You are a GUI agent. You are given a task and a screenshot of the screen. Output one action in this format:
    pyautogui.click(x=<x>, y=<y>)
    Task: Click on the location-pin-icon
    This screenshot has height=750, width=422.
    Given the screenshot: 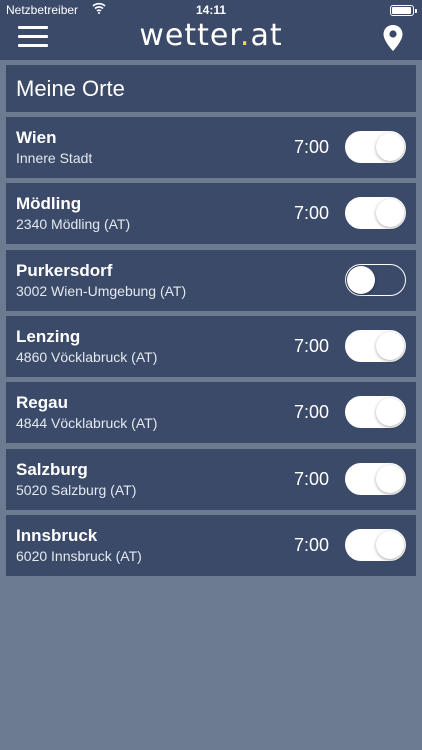 What is the action you would take?
    pyautogui.click(x=393, y=38)
    